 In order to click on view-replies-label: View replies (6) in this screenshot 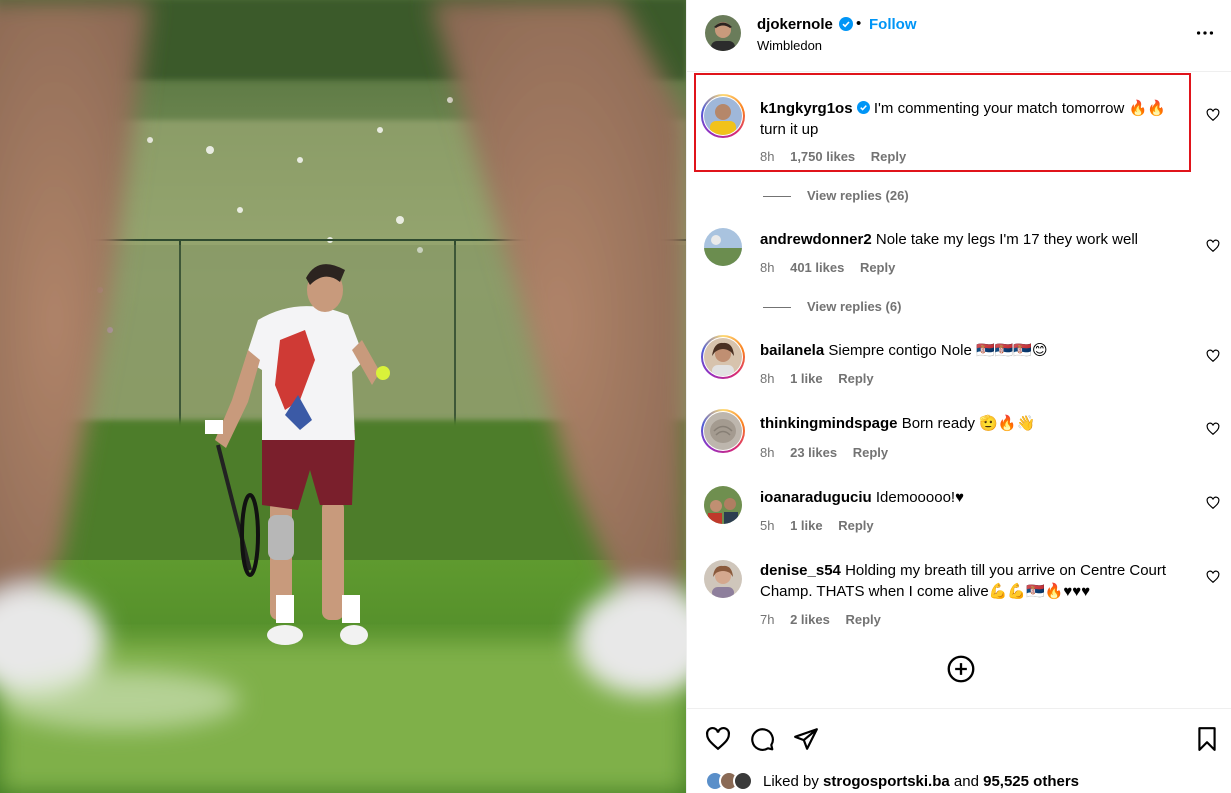, I will do `click(854, 306)`.